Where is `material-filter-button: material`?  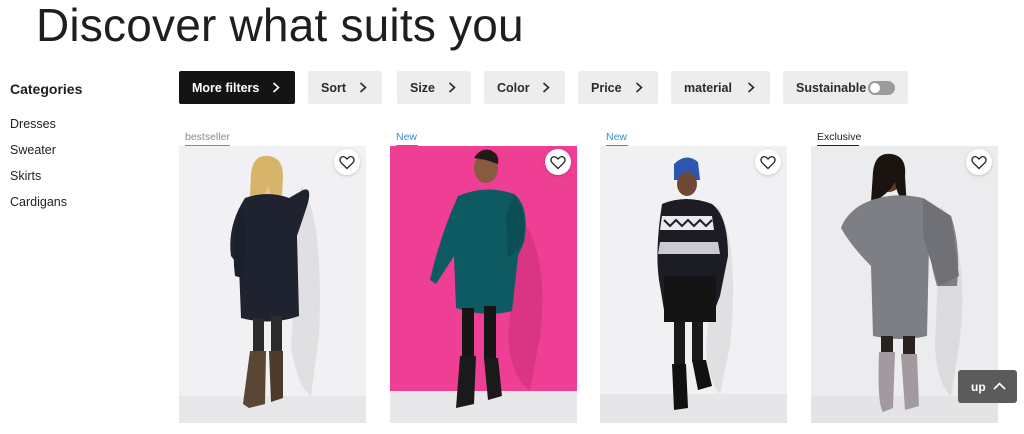
material-filter-button: material is located at coordinates (720, 87).